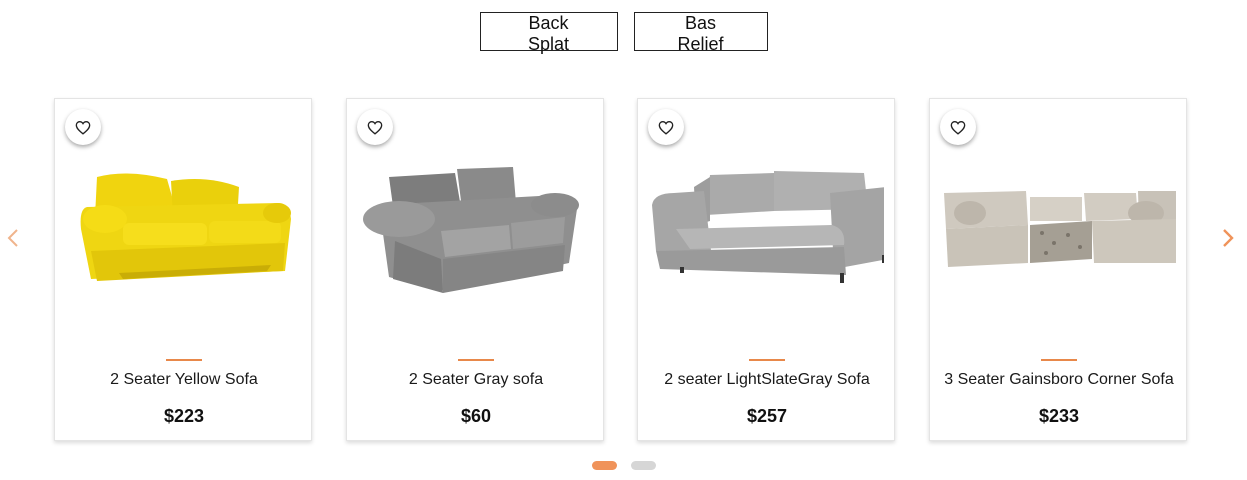 Image resolution: width=1247 pixels, height=480 pixels. I want to click on carousel-next-button, so click(1228, 238).